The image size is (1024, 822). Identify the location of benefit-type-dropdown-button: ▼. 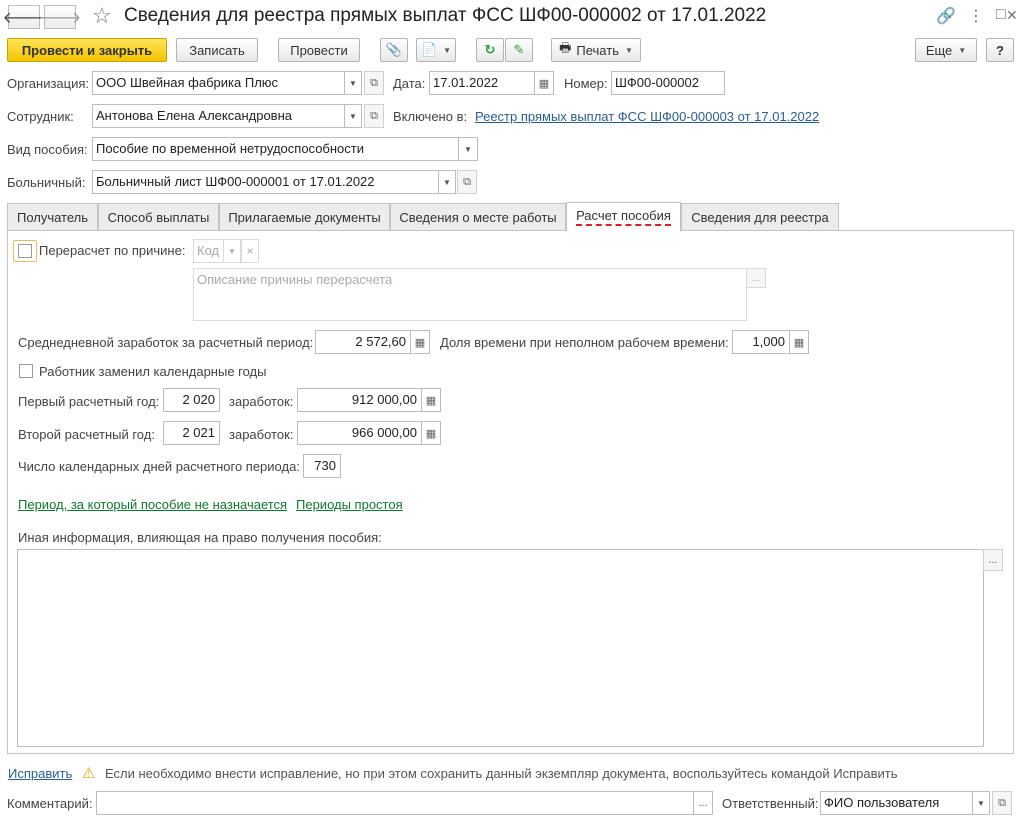
(468, 149).